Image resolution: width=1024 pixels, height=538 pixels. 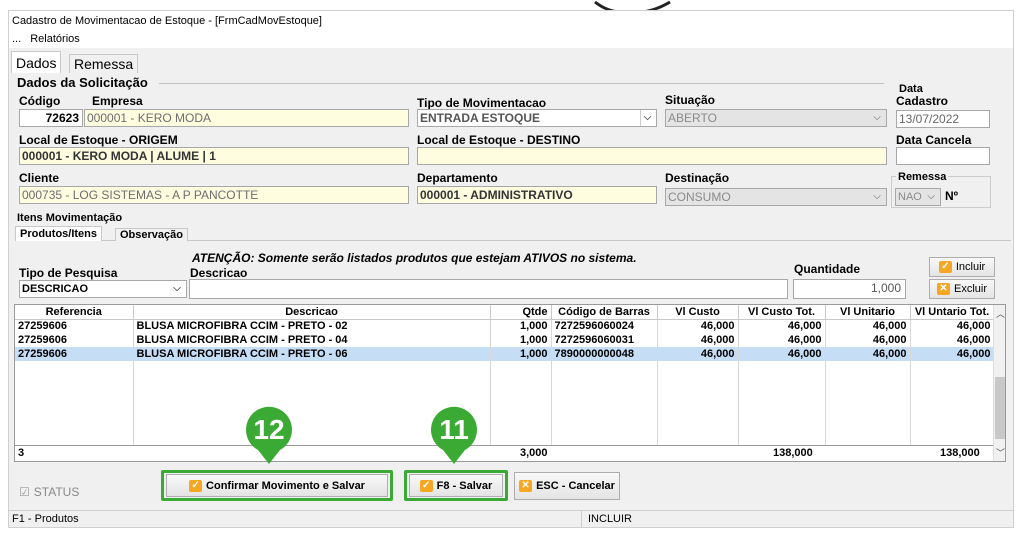 I want to click on remessa-select: NAO ⌵, so click(x=918, y=197).